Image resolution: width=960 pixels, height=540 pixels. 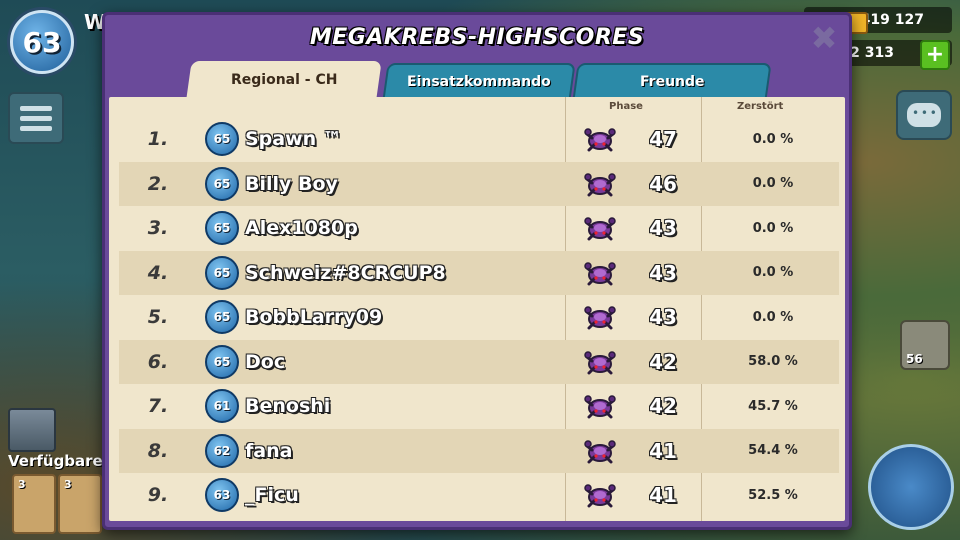 What do you see at coordinates (345, 272) in the screenshot?
I see `player-name: Schweiz#8CRCUP8` at bounding box center [345, 272].